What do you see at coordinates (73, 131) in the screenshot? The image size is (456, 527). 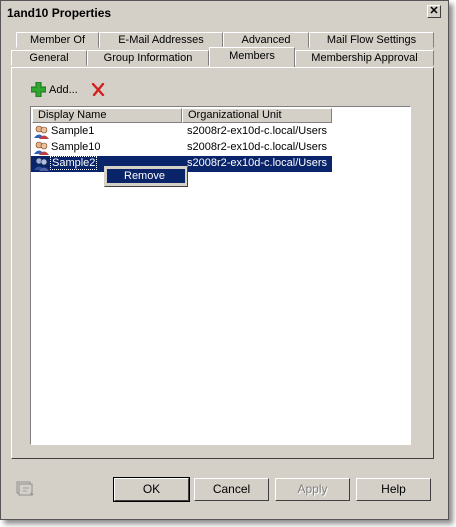 I see `member-name: Sample1` at bounding box center [73, 131].